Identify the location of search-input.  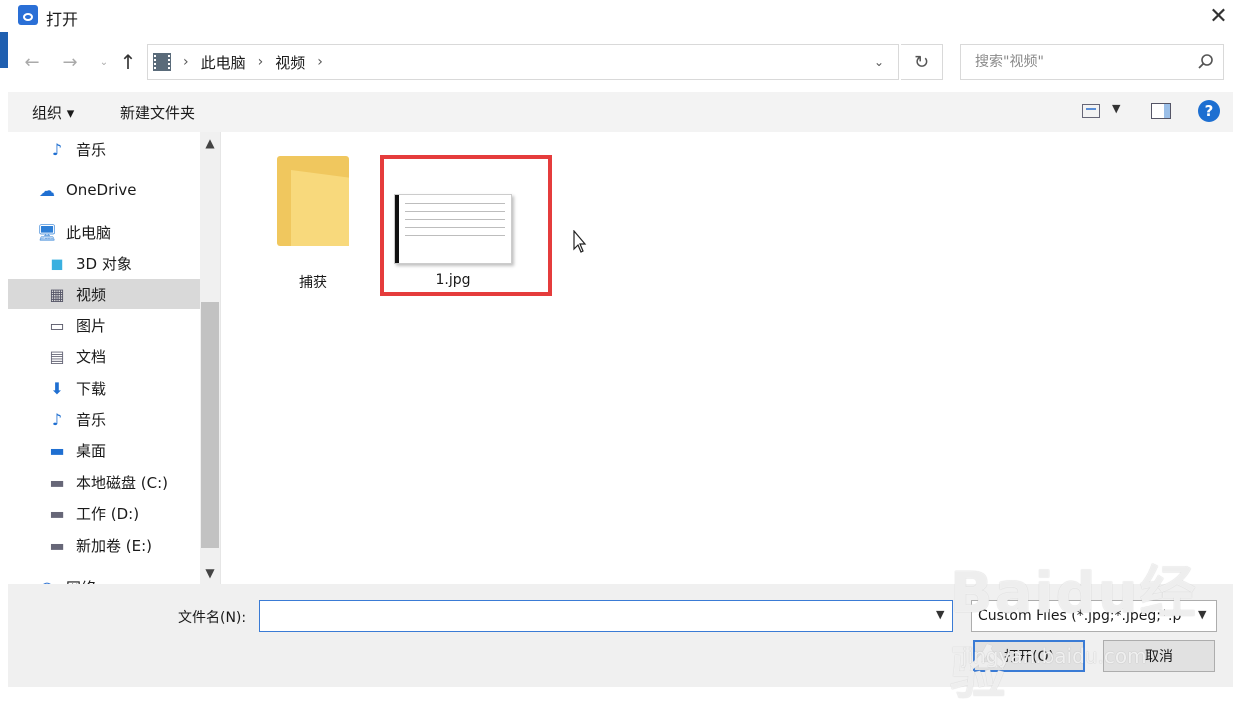
(1080, 62).